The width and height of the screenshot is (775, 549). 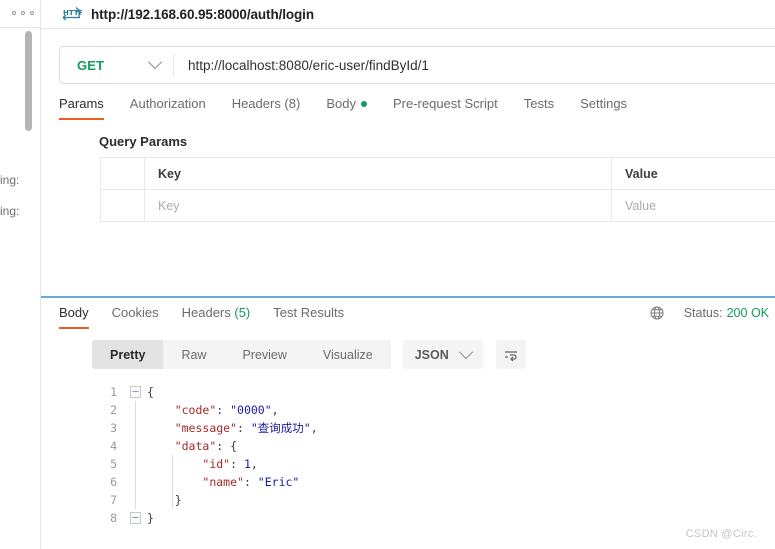 I want to click on tab-headers: Headers (8), so click(x=266, y=108).